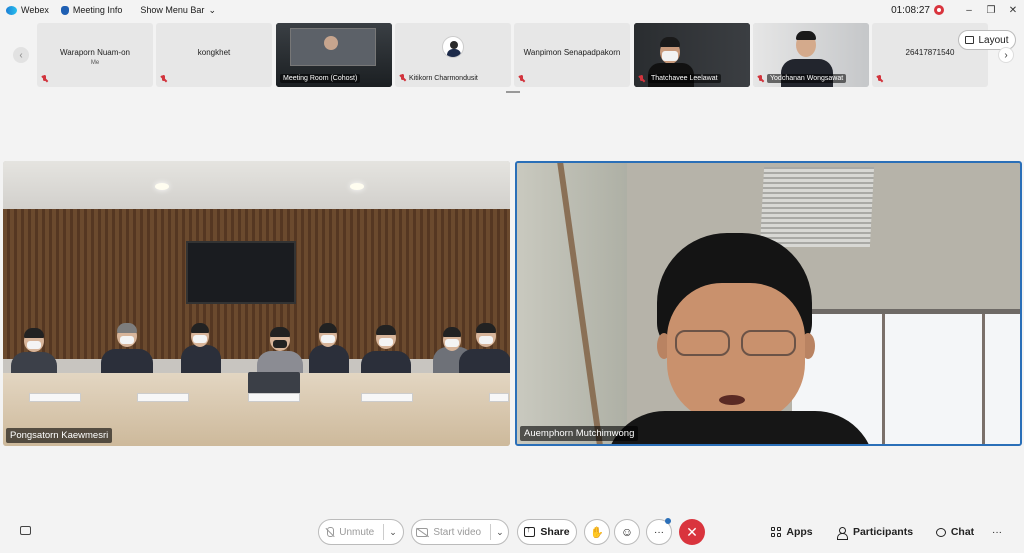  I want to click on strip-next-button: ›, so click(1006, 55).